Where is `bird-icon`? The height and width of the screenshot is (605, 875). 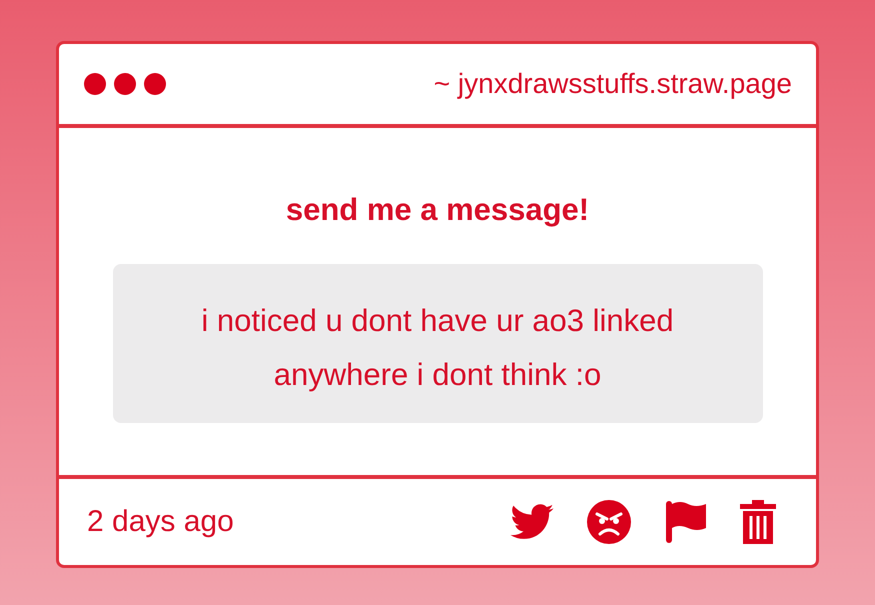 bird-icon is located at coordinates (532, 522).